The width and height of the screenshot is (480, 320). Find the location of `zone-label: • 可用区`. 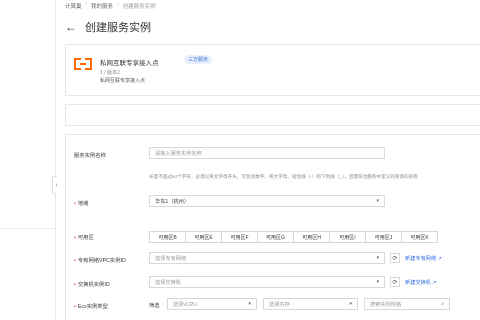

zone-label: • 可用区 is located at coordinates (84, 238).